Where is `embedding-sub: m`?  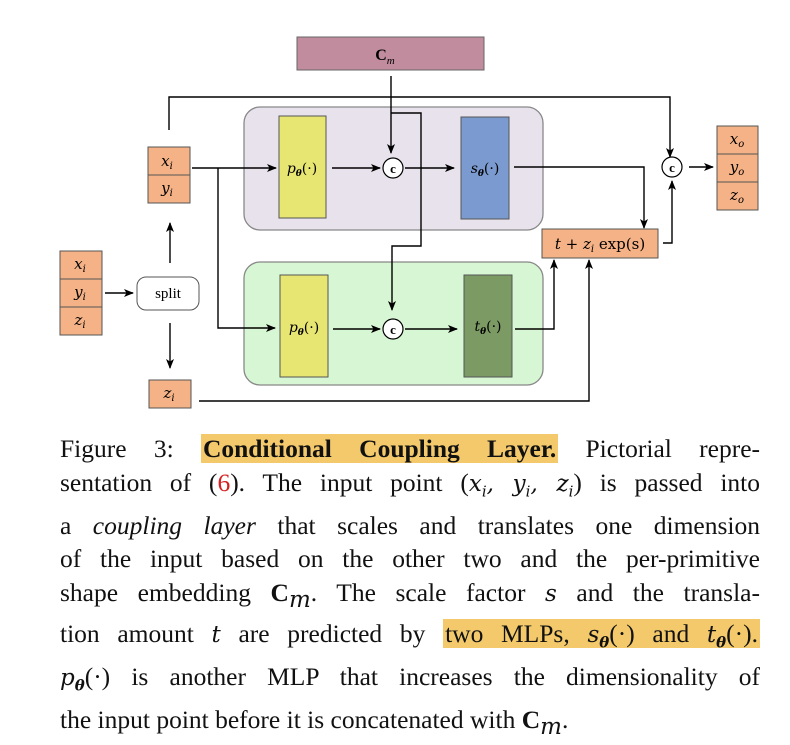 embedding-sub: m is located at coordinates (391, 61).